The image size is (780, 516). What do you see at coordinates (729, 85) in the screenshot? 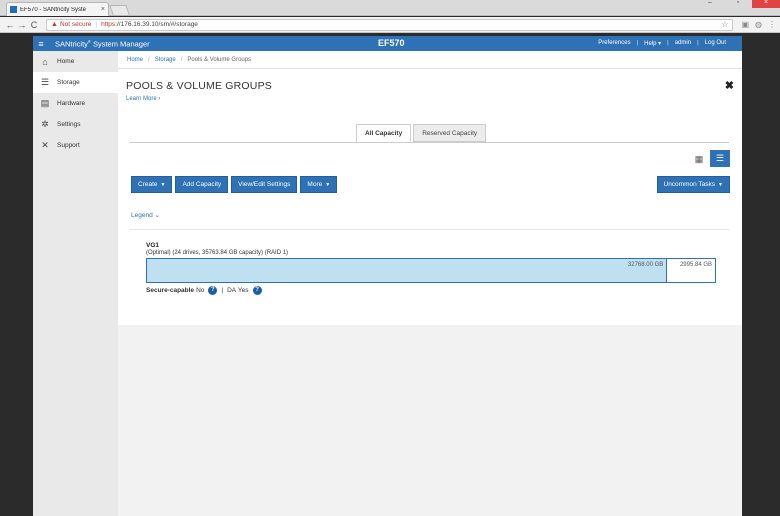
I see `close-icon: ✖` at bounding box center [729, 85].